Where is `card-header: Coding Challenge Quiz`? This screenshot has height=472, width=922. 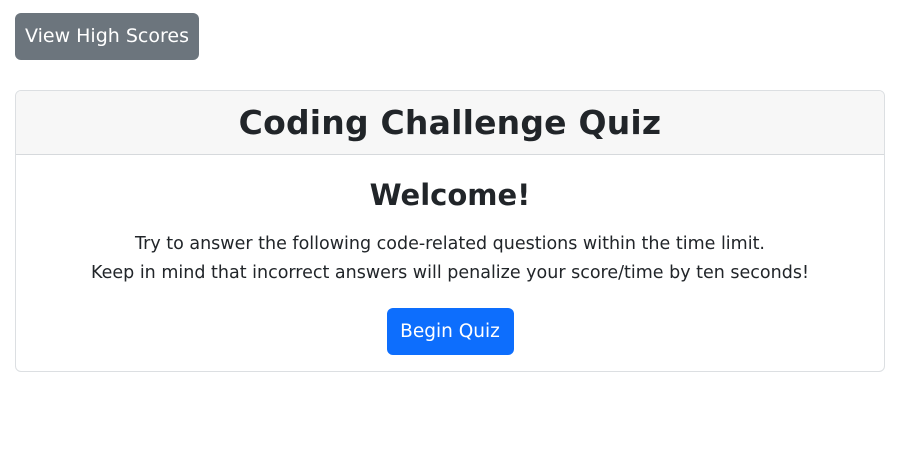 card-header: Coding Challenge Quiz is located at coordinates (450, 123).